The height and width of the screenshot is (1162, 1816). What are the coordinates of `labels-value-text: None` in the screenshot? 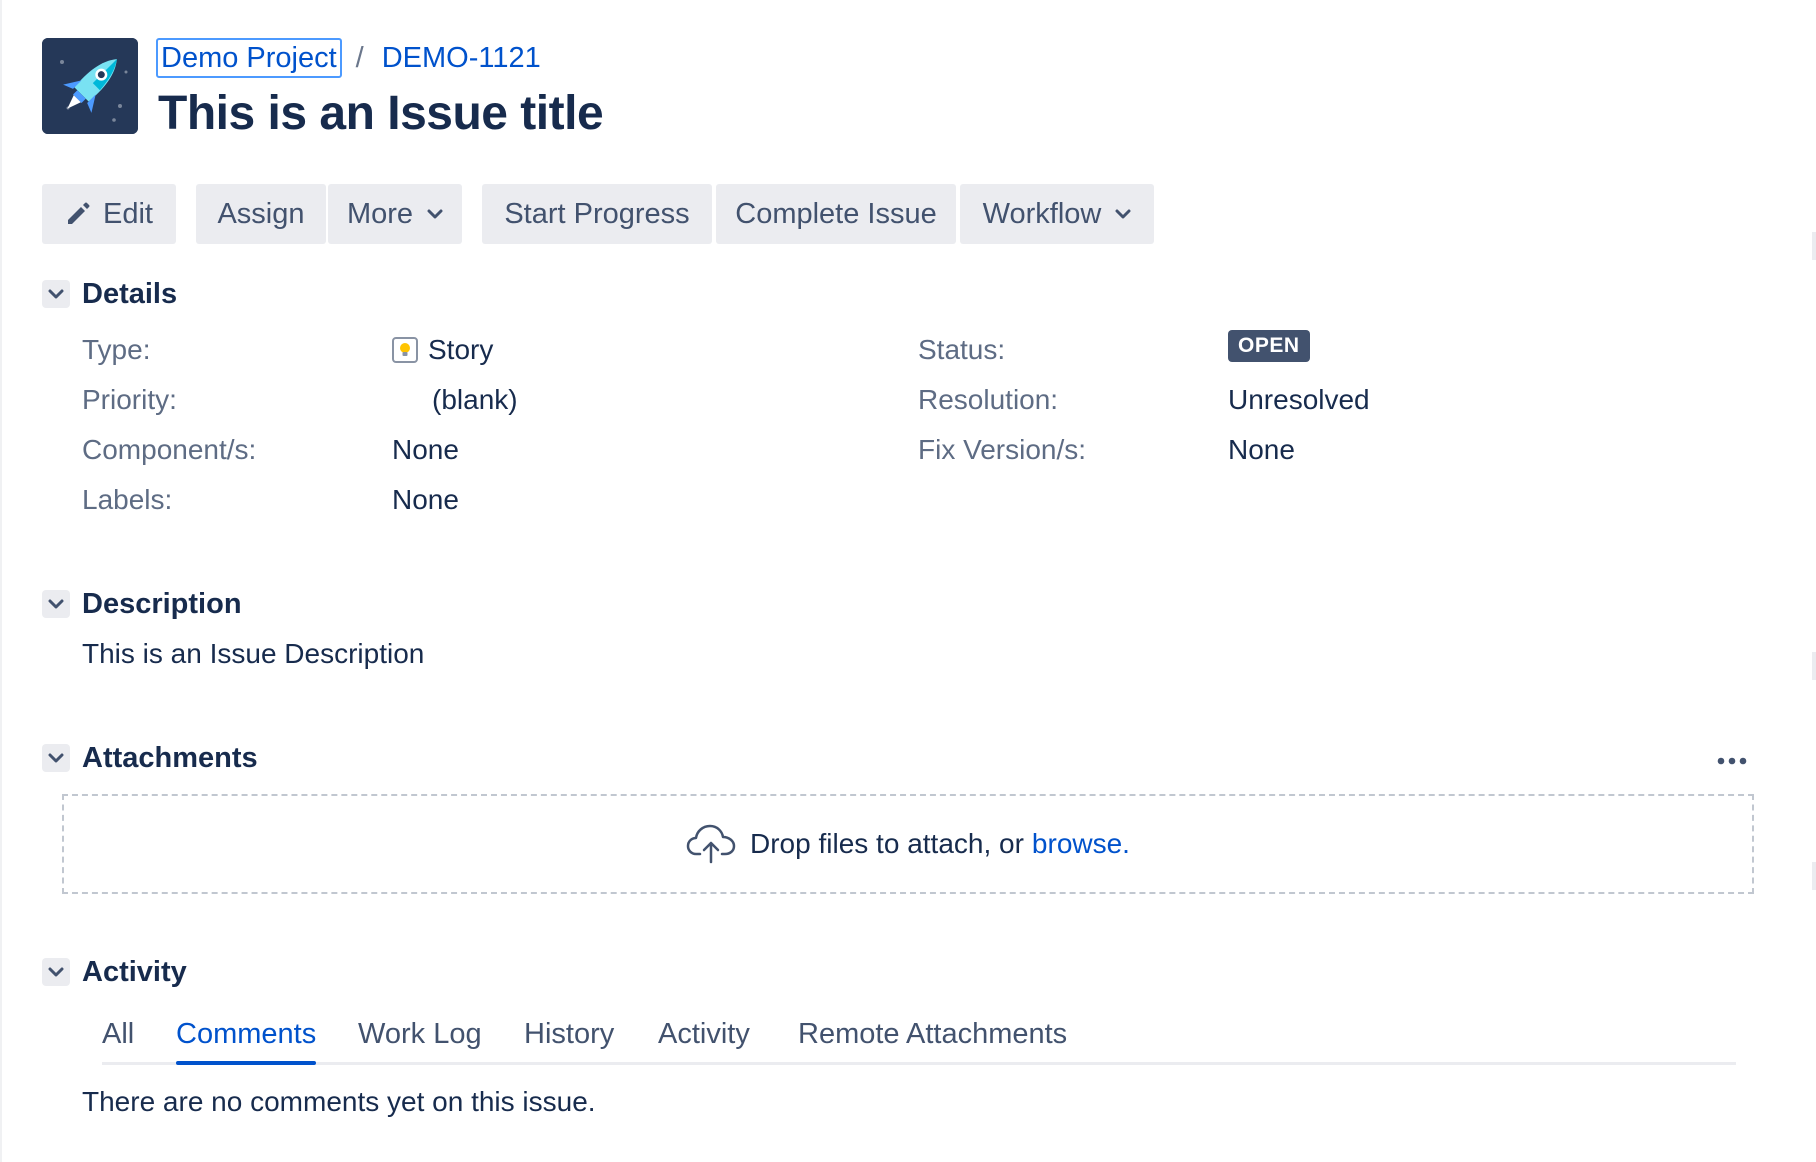 It's located at (425, 499).